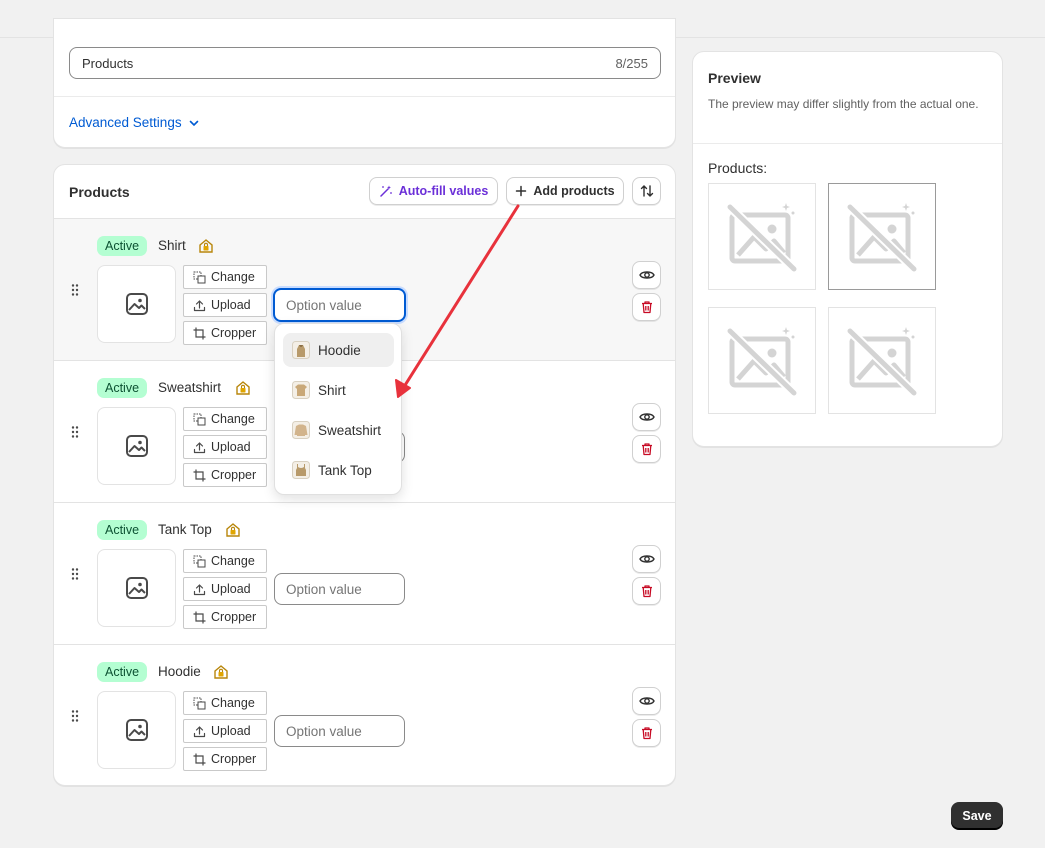 Image resolution: width=1045 pixels, height=848 pixels. What do you see at coordinates (125, 122) in the screenshot?
I see `advanced-settings-label: Advanced Settings` at bounding box center [125, 122].